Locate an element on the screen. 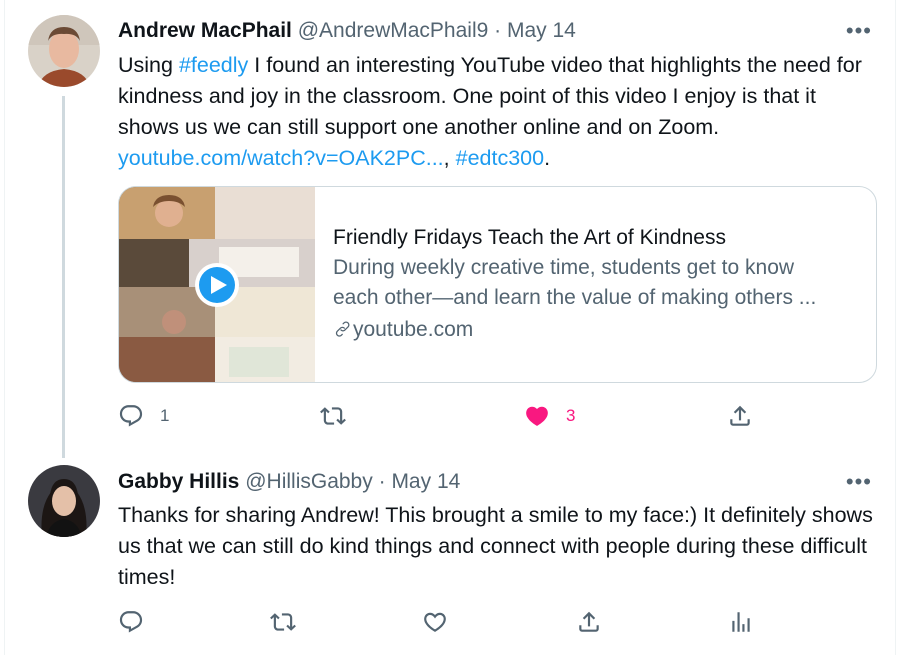  reply-button is located at coordinates (131, 622).